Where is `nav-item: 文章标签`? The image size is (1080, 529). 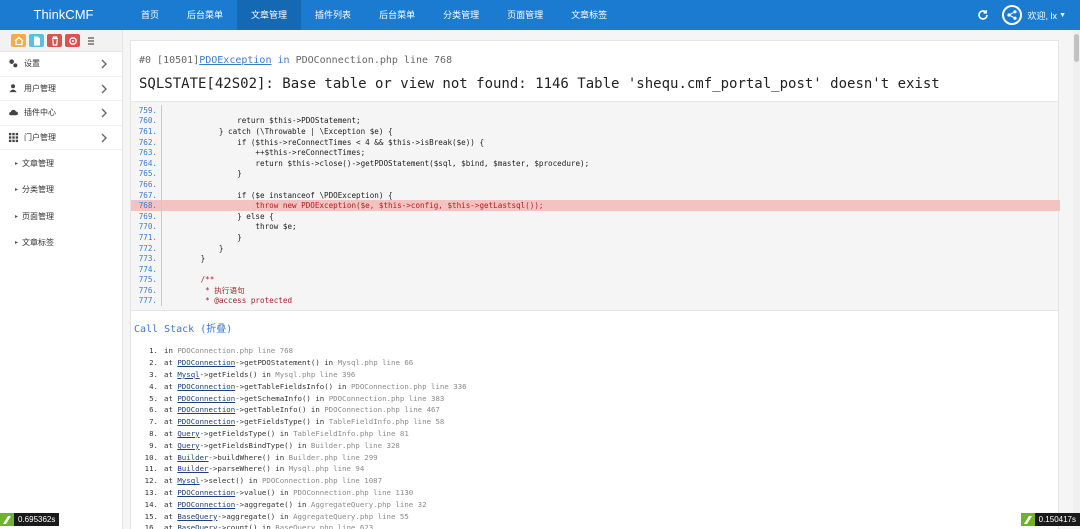
nav-item: 文章标签 is located at coordinates (589, 15).